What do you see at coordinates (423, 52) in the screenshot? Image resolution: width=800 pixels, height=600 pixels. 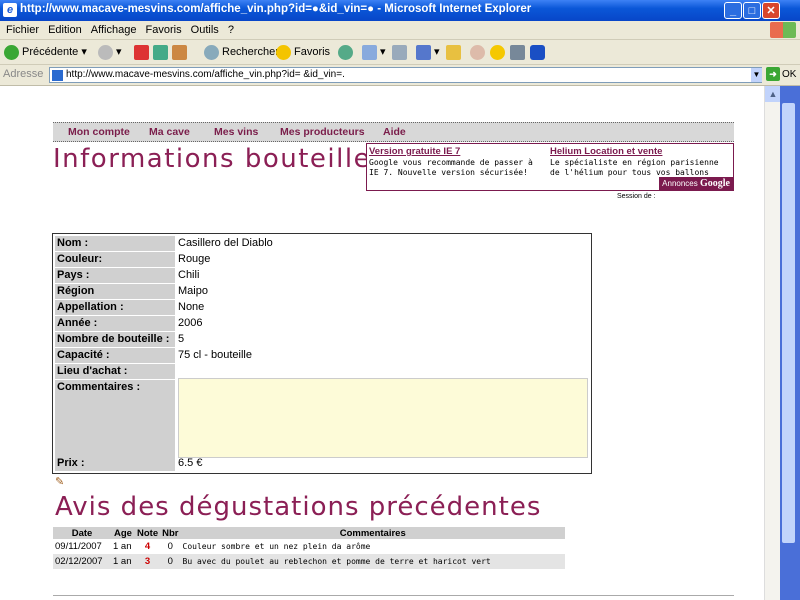 I see `edit-icon` at bounding box center [423, 52].